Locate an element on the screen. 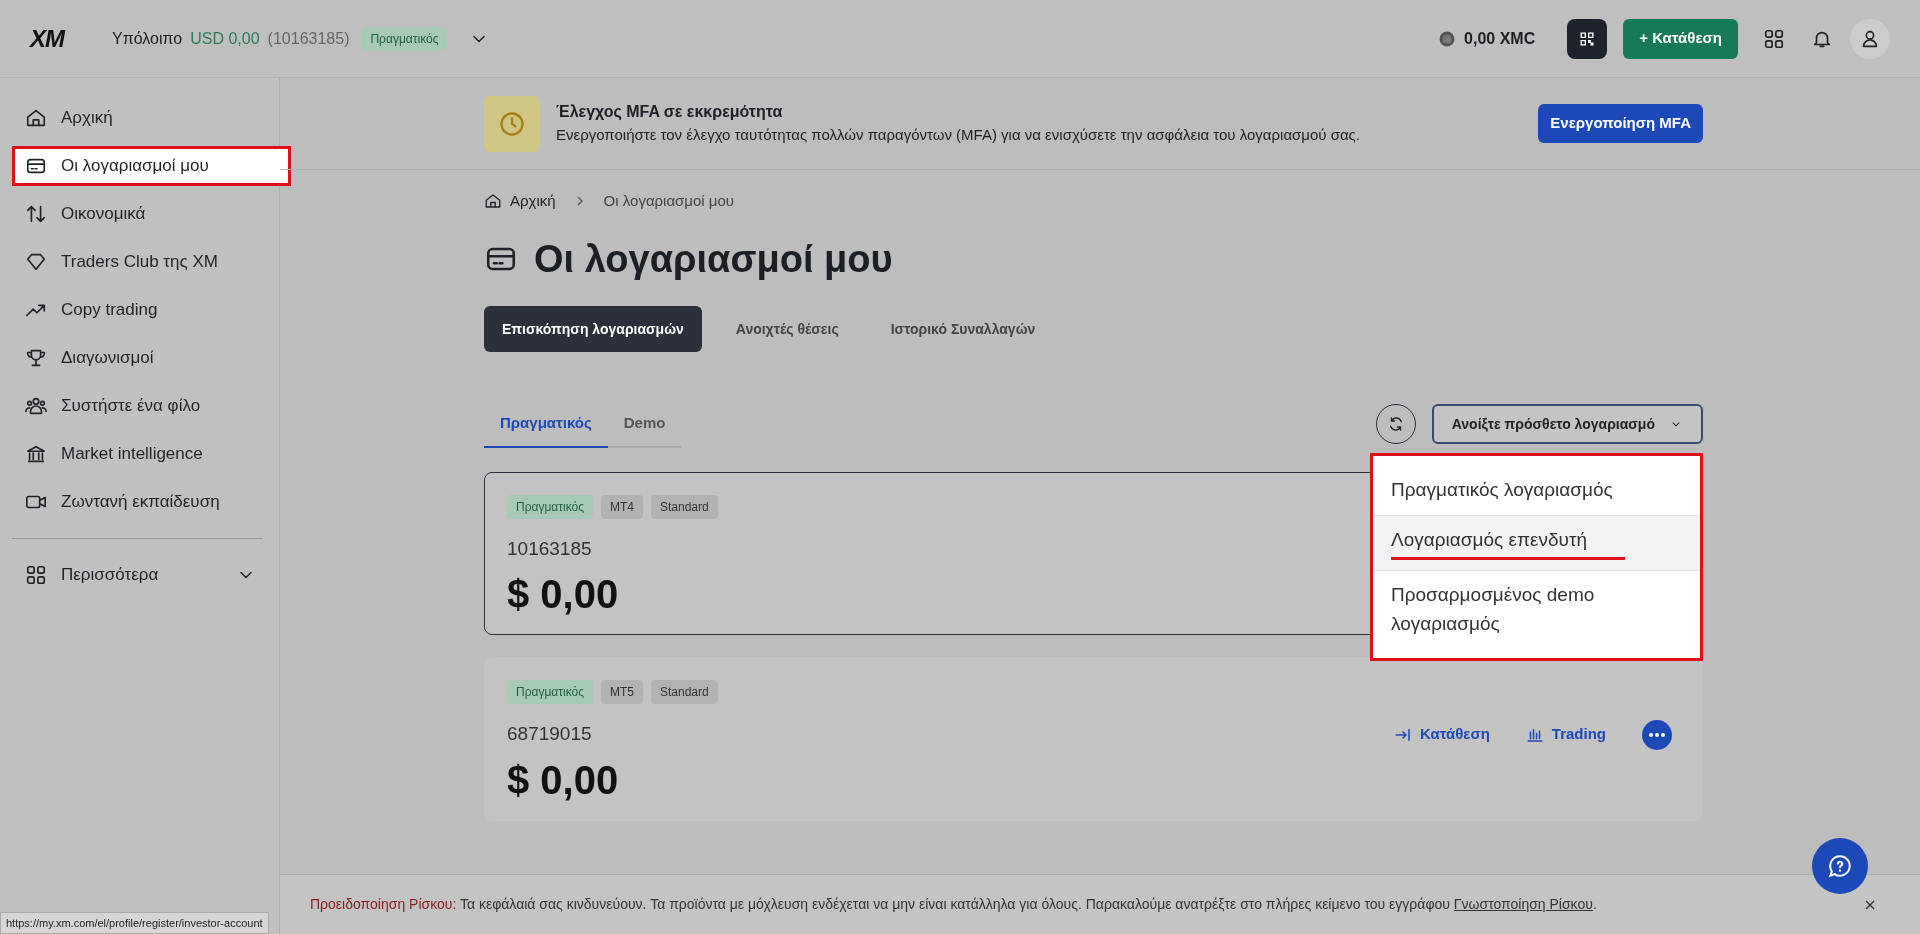 The image size is (1920, 934). account-number: 68719015 is located at coordinates (549, 734).